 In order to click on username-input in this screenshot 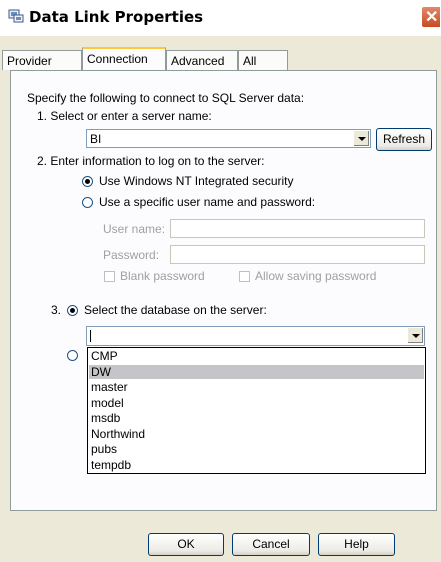, I will do `click(297, 228)`.